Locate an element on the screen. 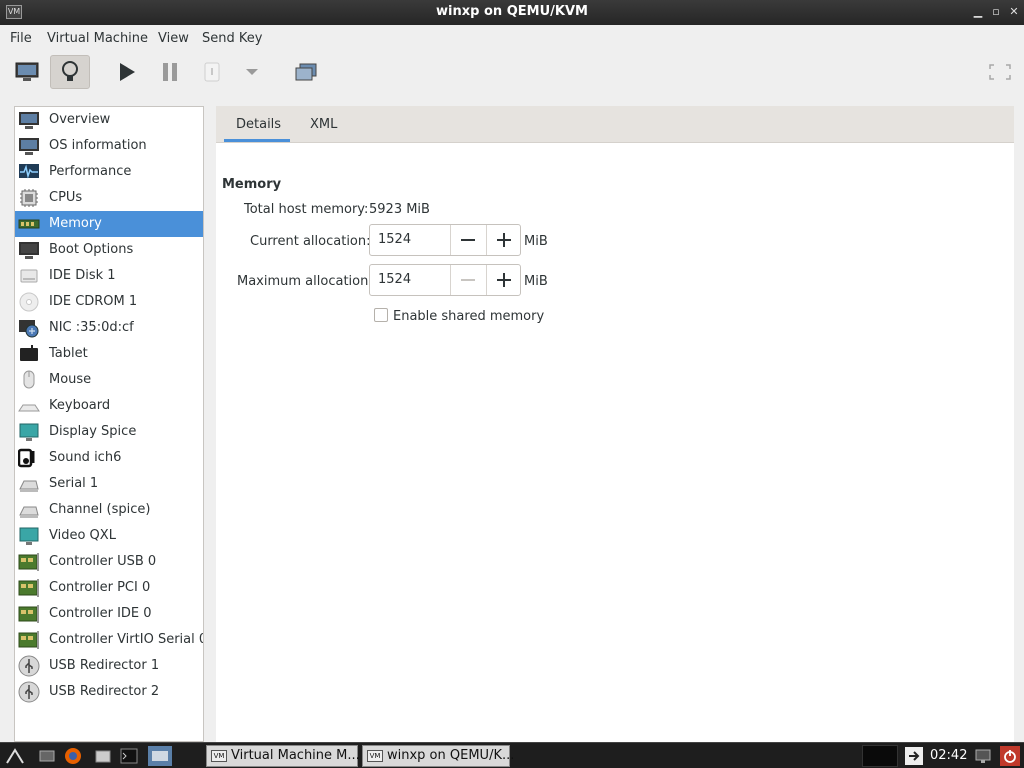 This screenshot has height=768, width=1024. hw-item-label: Video QXL is located at coordinates (82, 535).